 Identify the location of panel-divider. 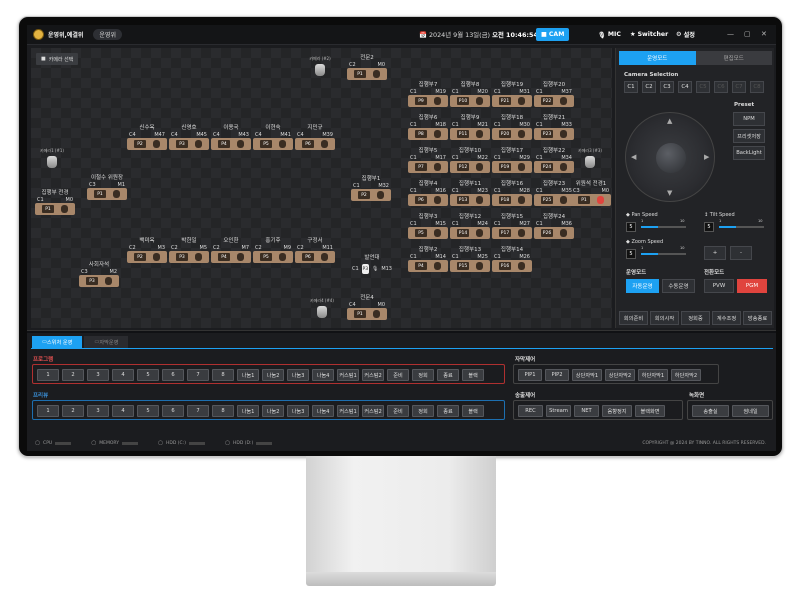
(401, 331).